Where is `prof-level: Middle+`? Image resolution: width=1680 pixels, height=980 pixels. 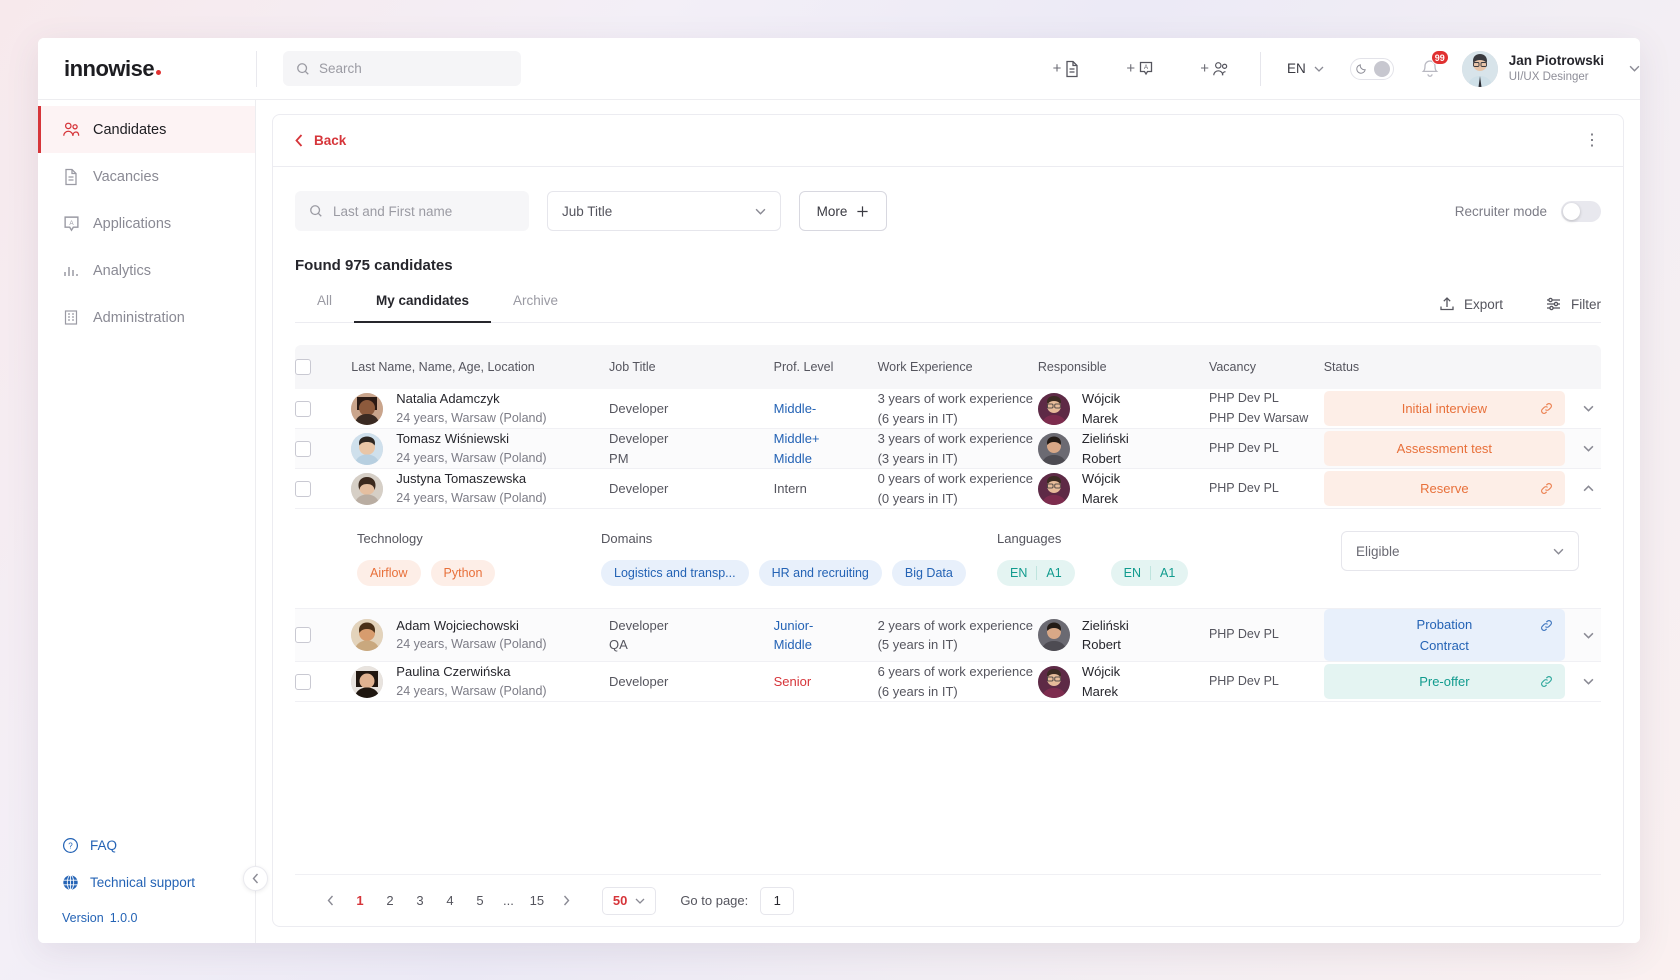
prof-level: Middle+ is located at coordinates (826, 439).